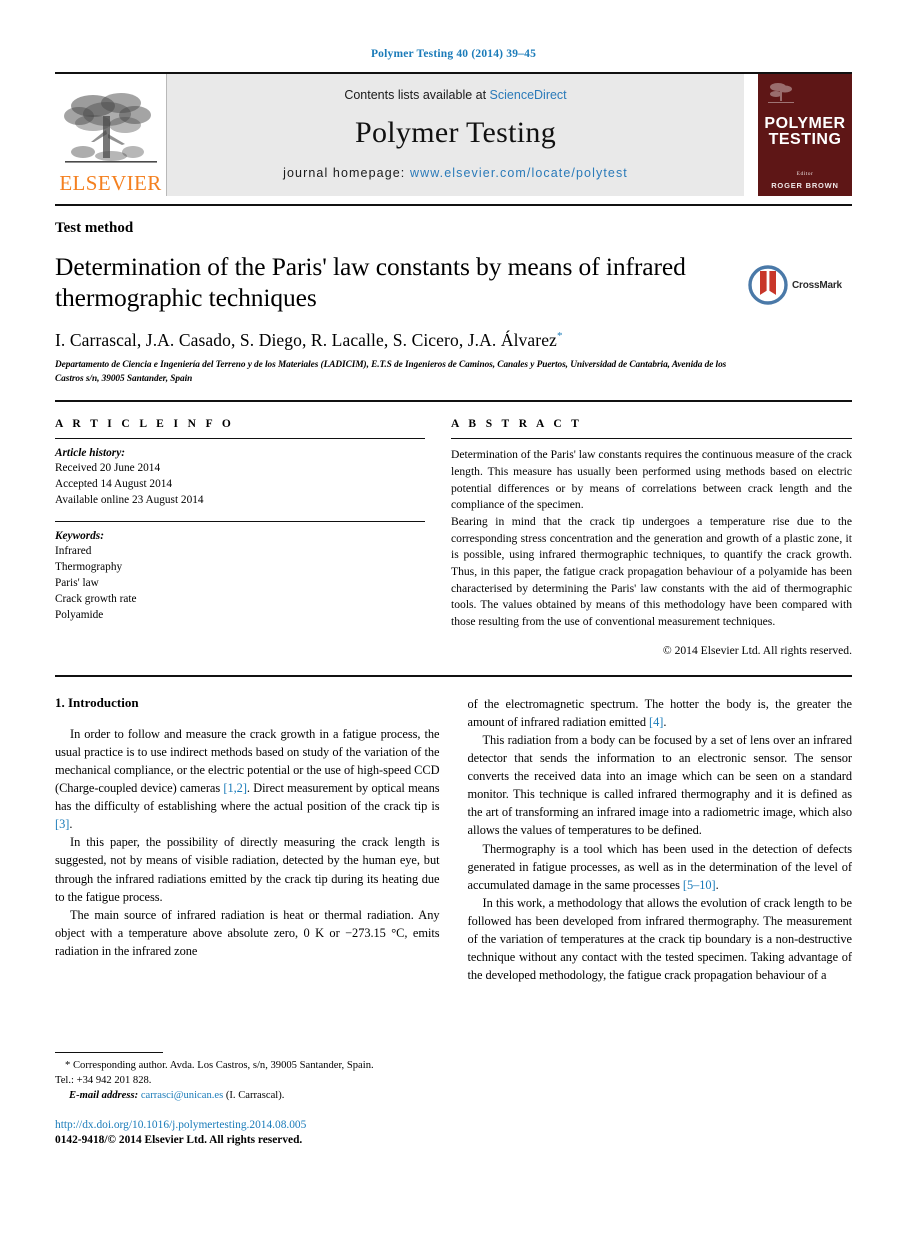  Describe the element at coordinates (240, 439) in the screenshot. I see `article-info-rule` at that location.